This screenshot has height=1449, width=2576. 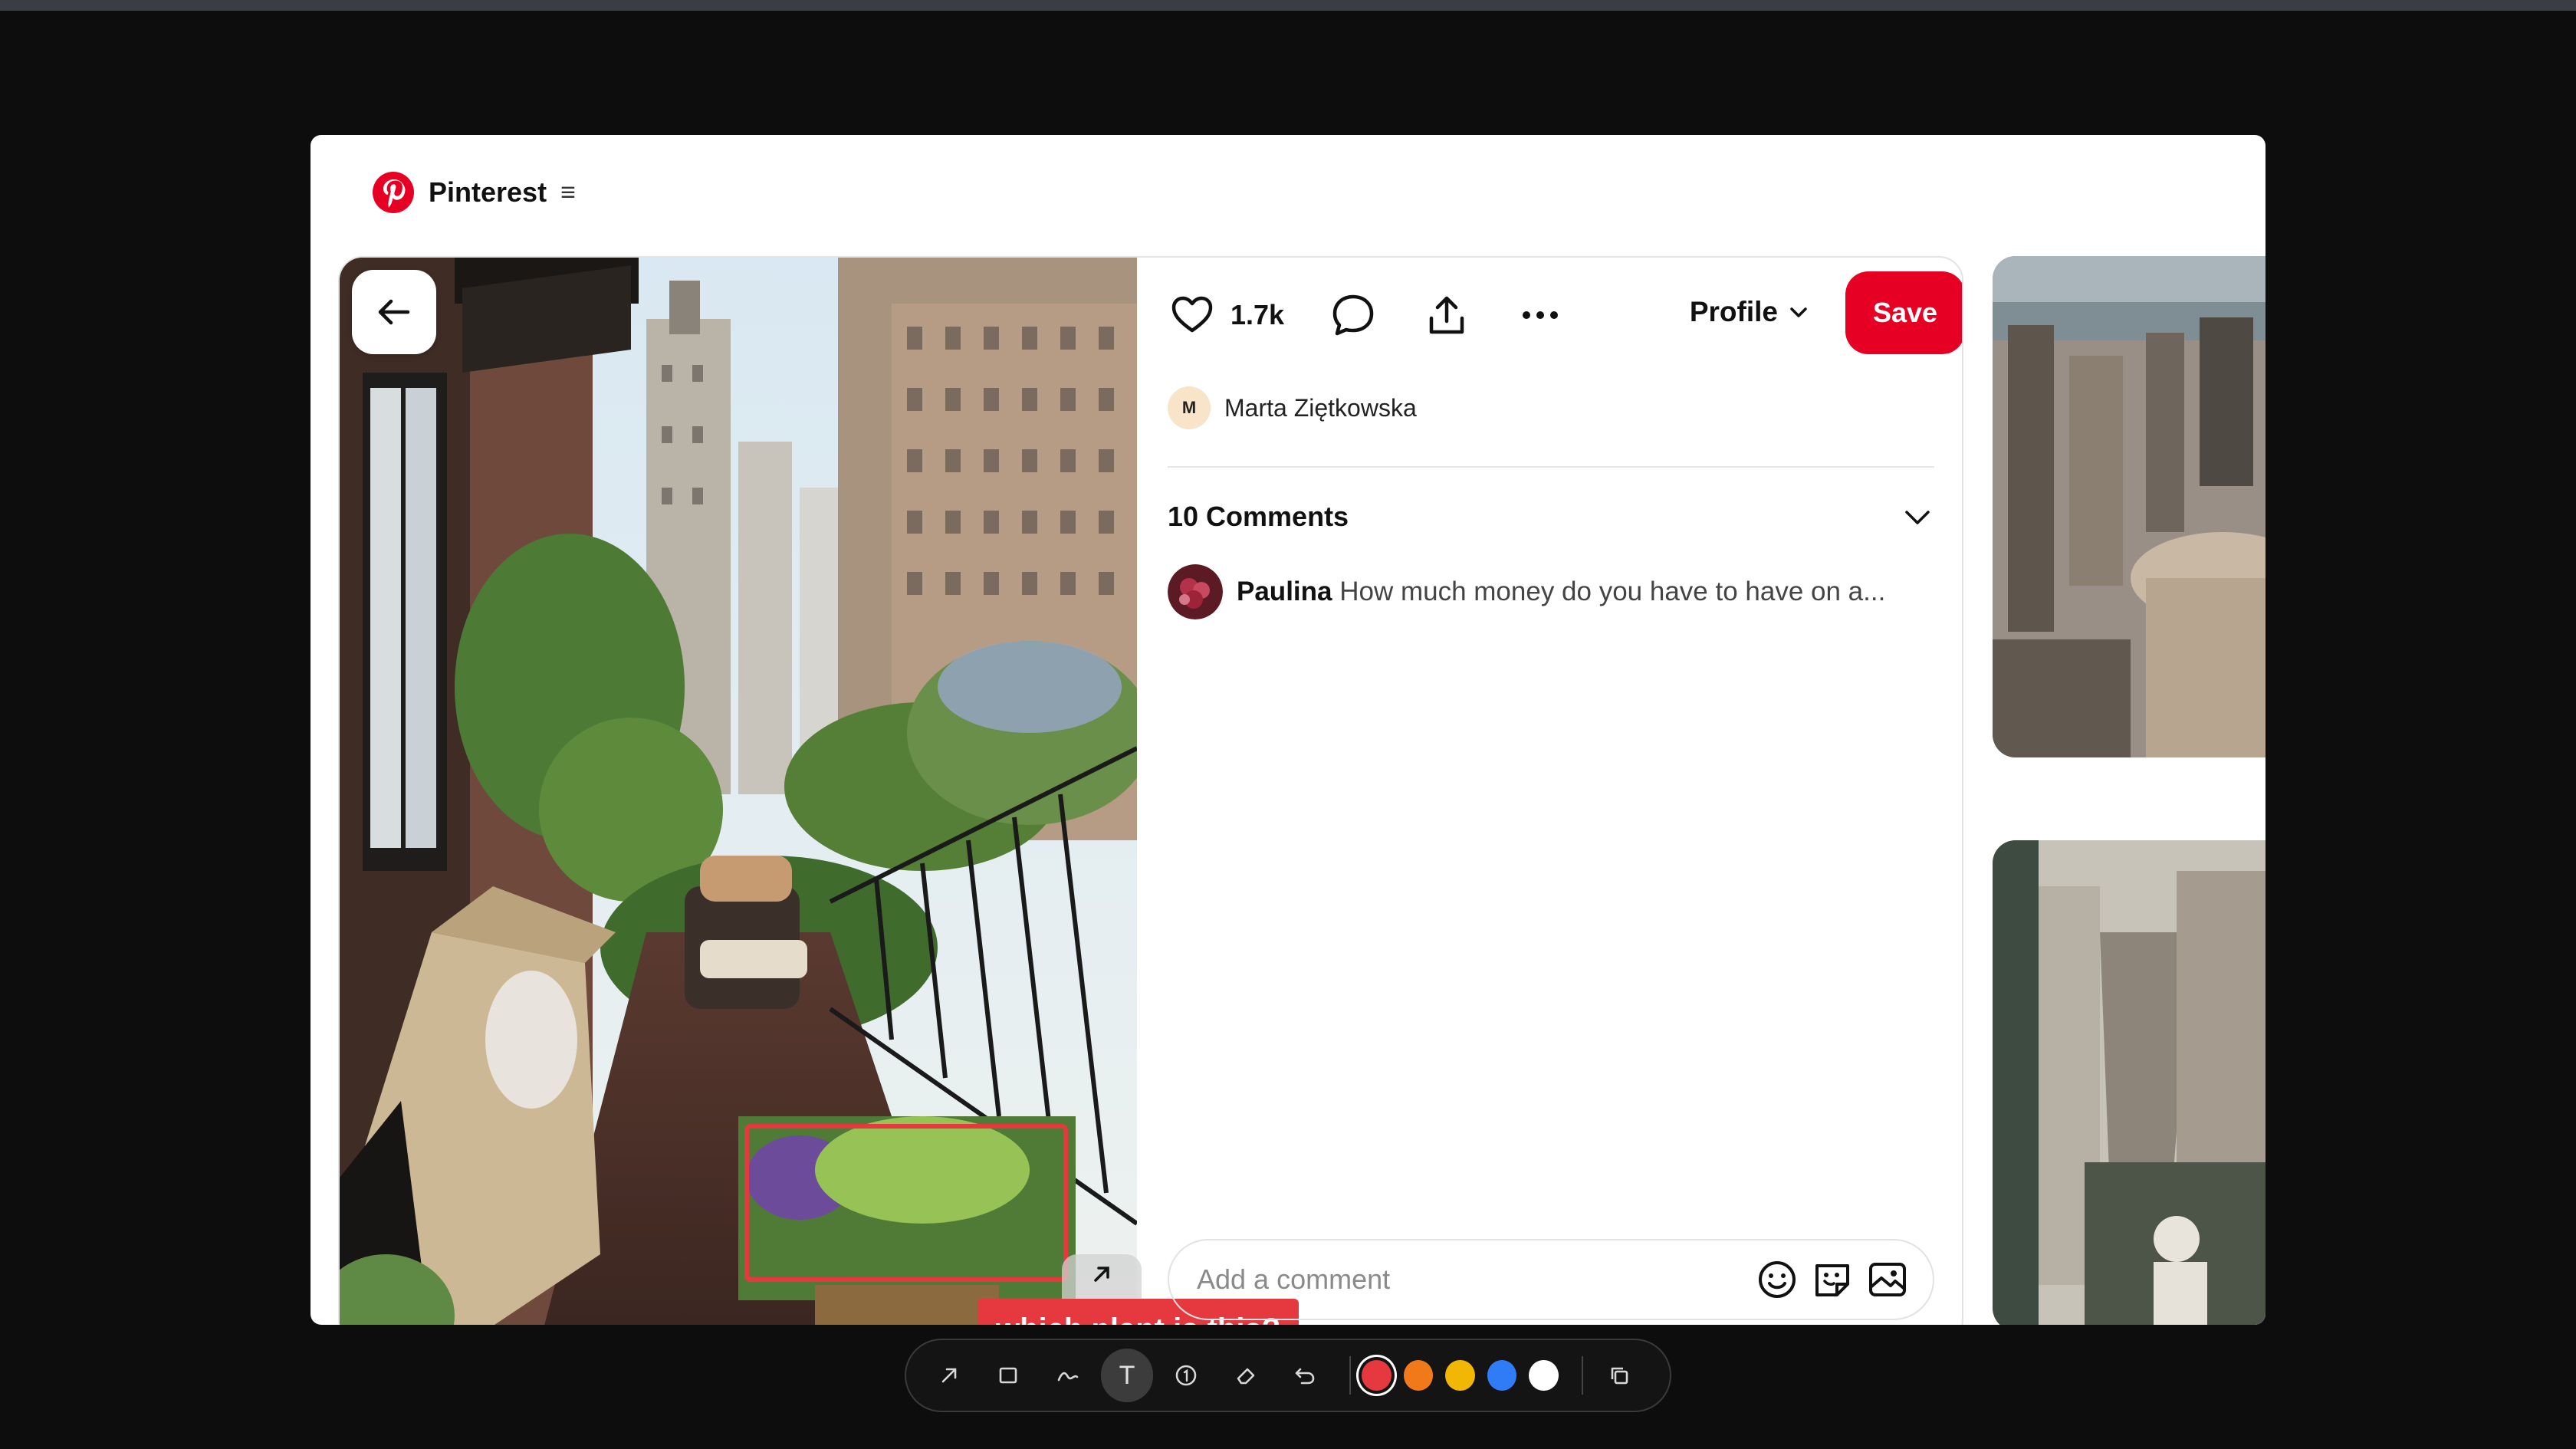 I want to click on comment-username: Paulina, so click(x=1285, y=591).